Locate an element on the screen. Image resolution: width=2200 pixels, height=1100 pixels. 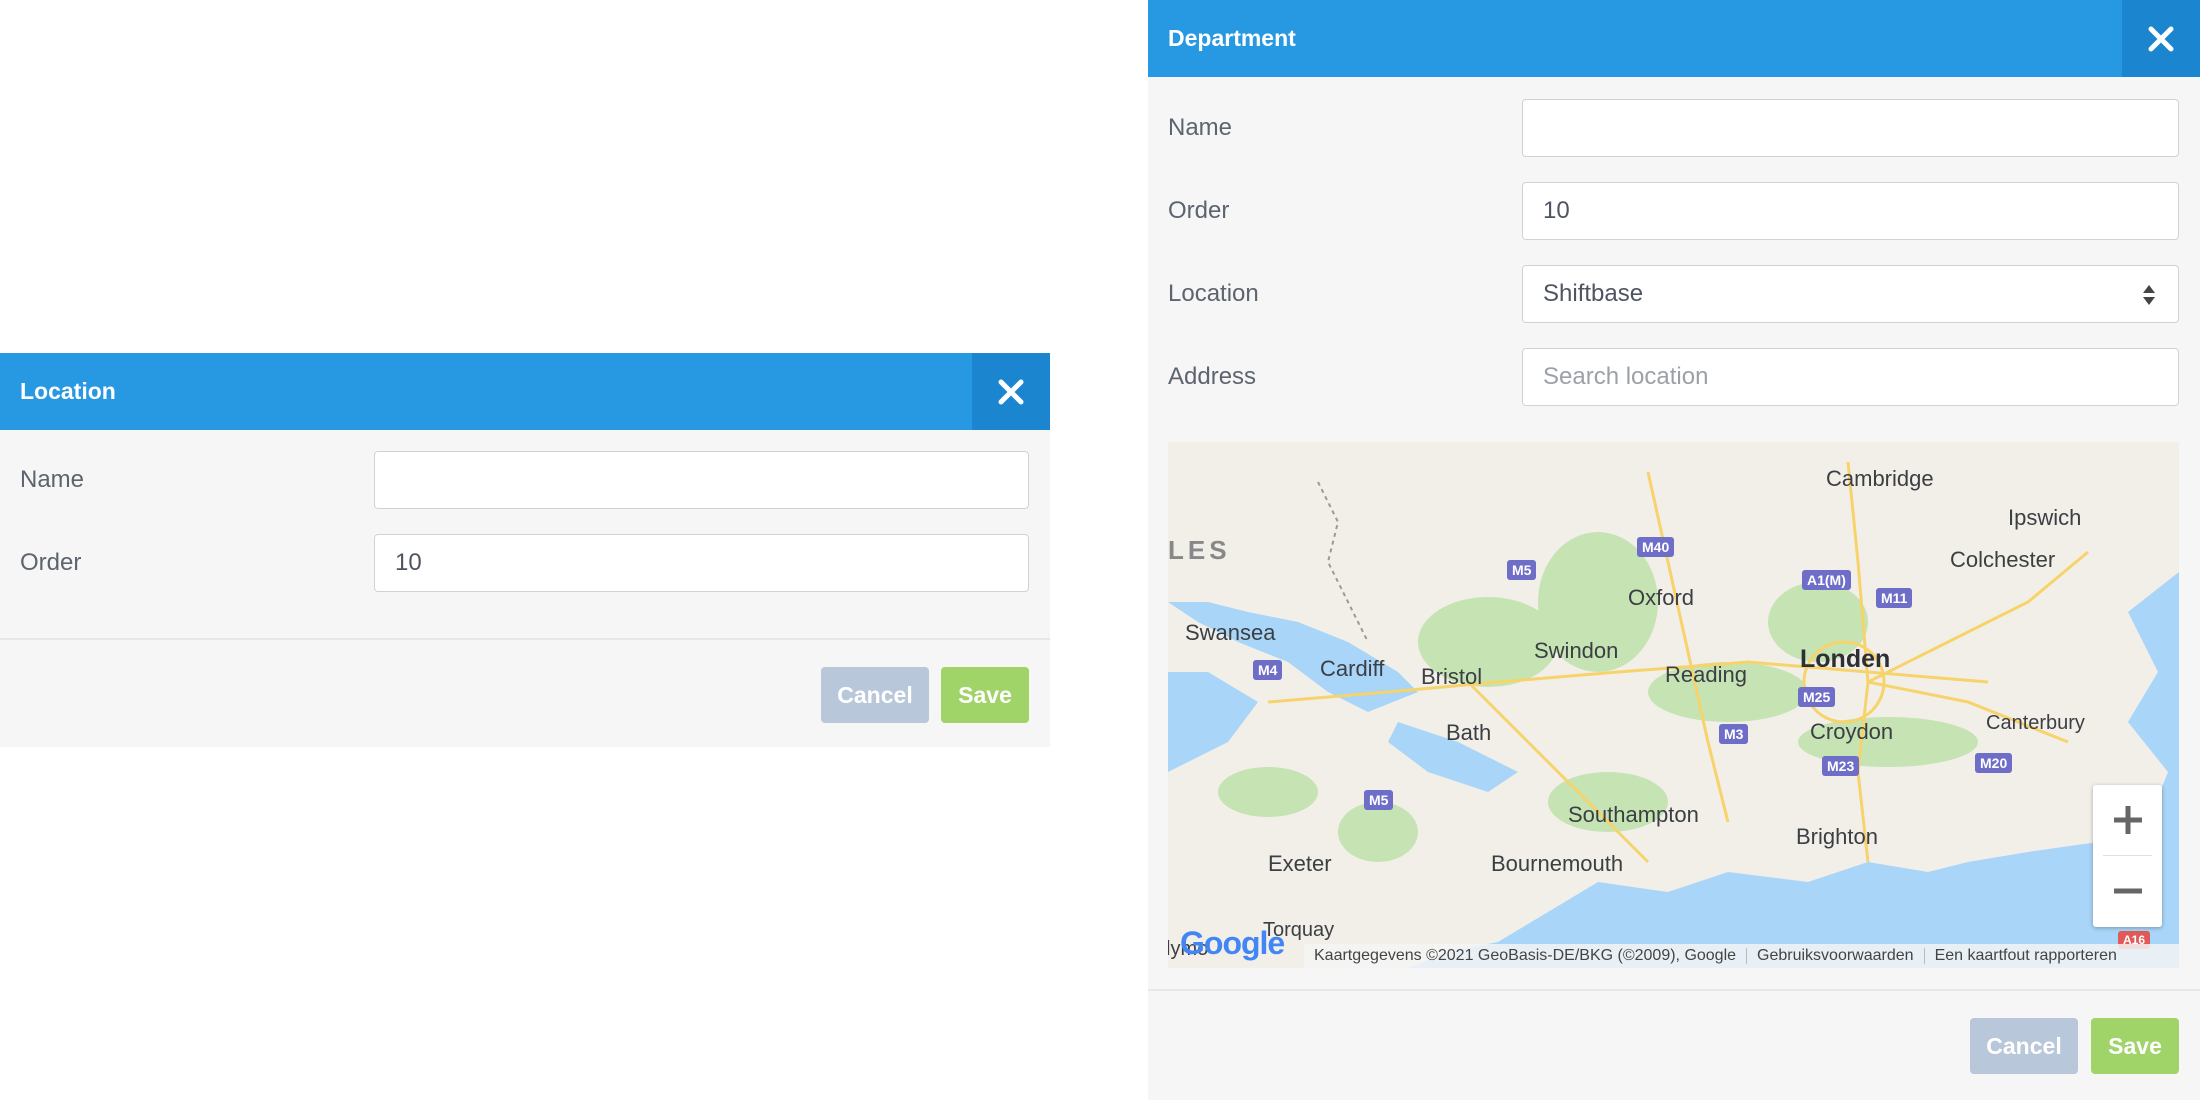
map-city-label: Brighton is located at coordinates (1837, 836).